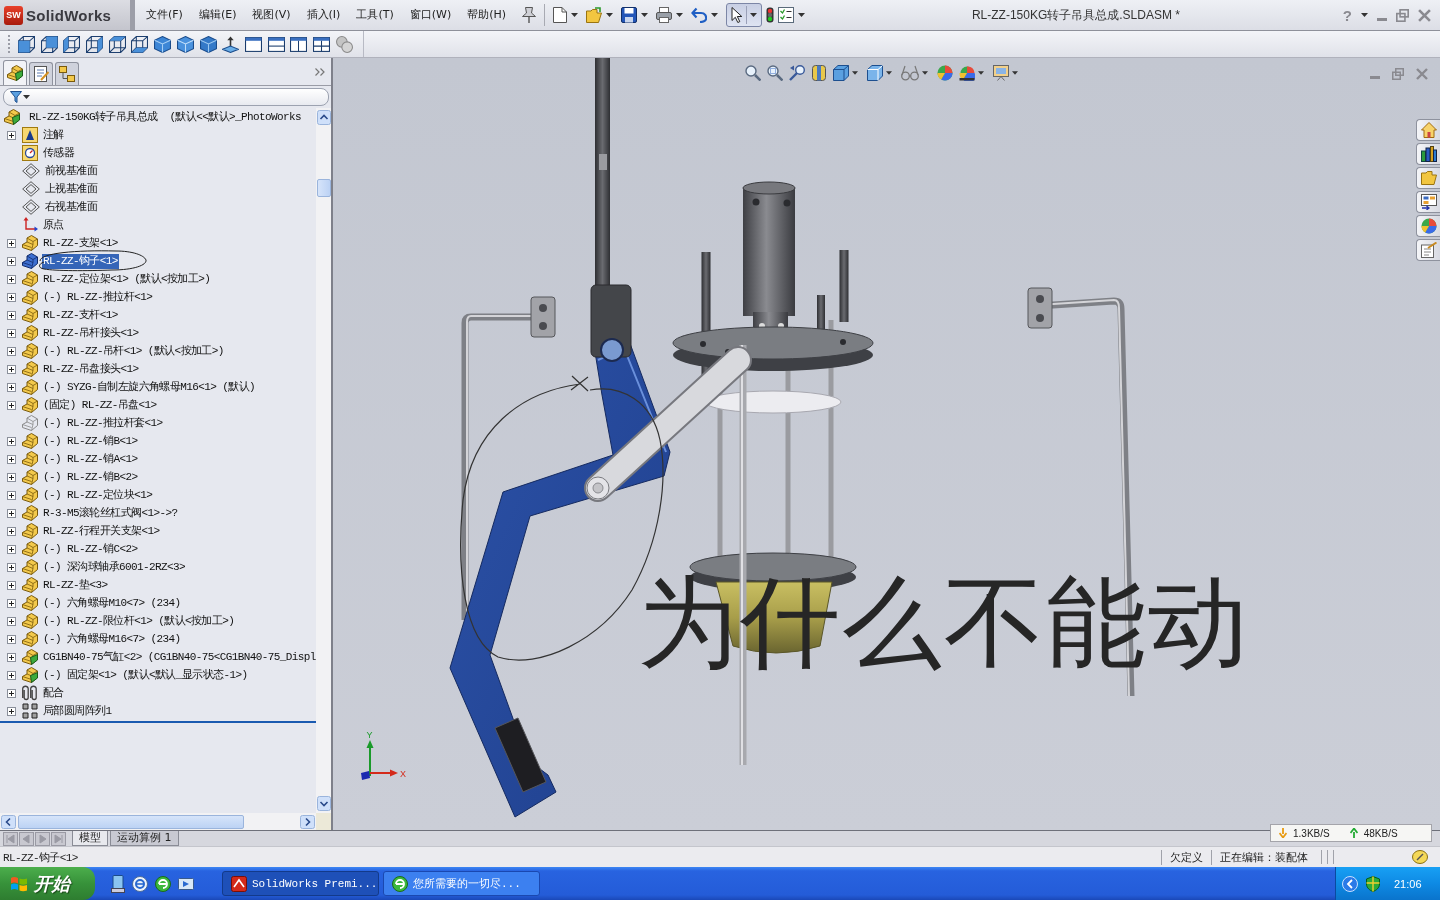  What do you see at coordinates (100, 405) in the screenshot?
I see `tree-item: (固定) RL-ZZ-吊盘<1>` at bounding box center [100, 405].